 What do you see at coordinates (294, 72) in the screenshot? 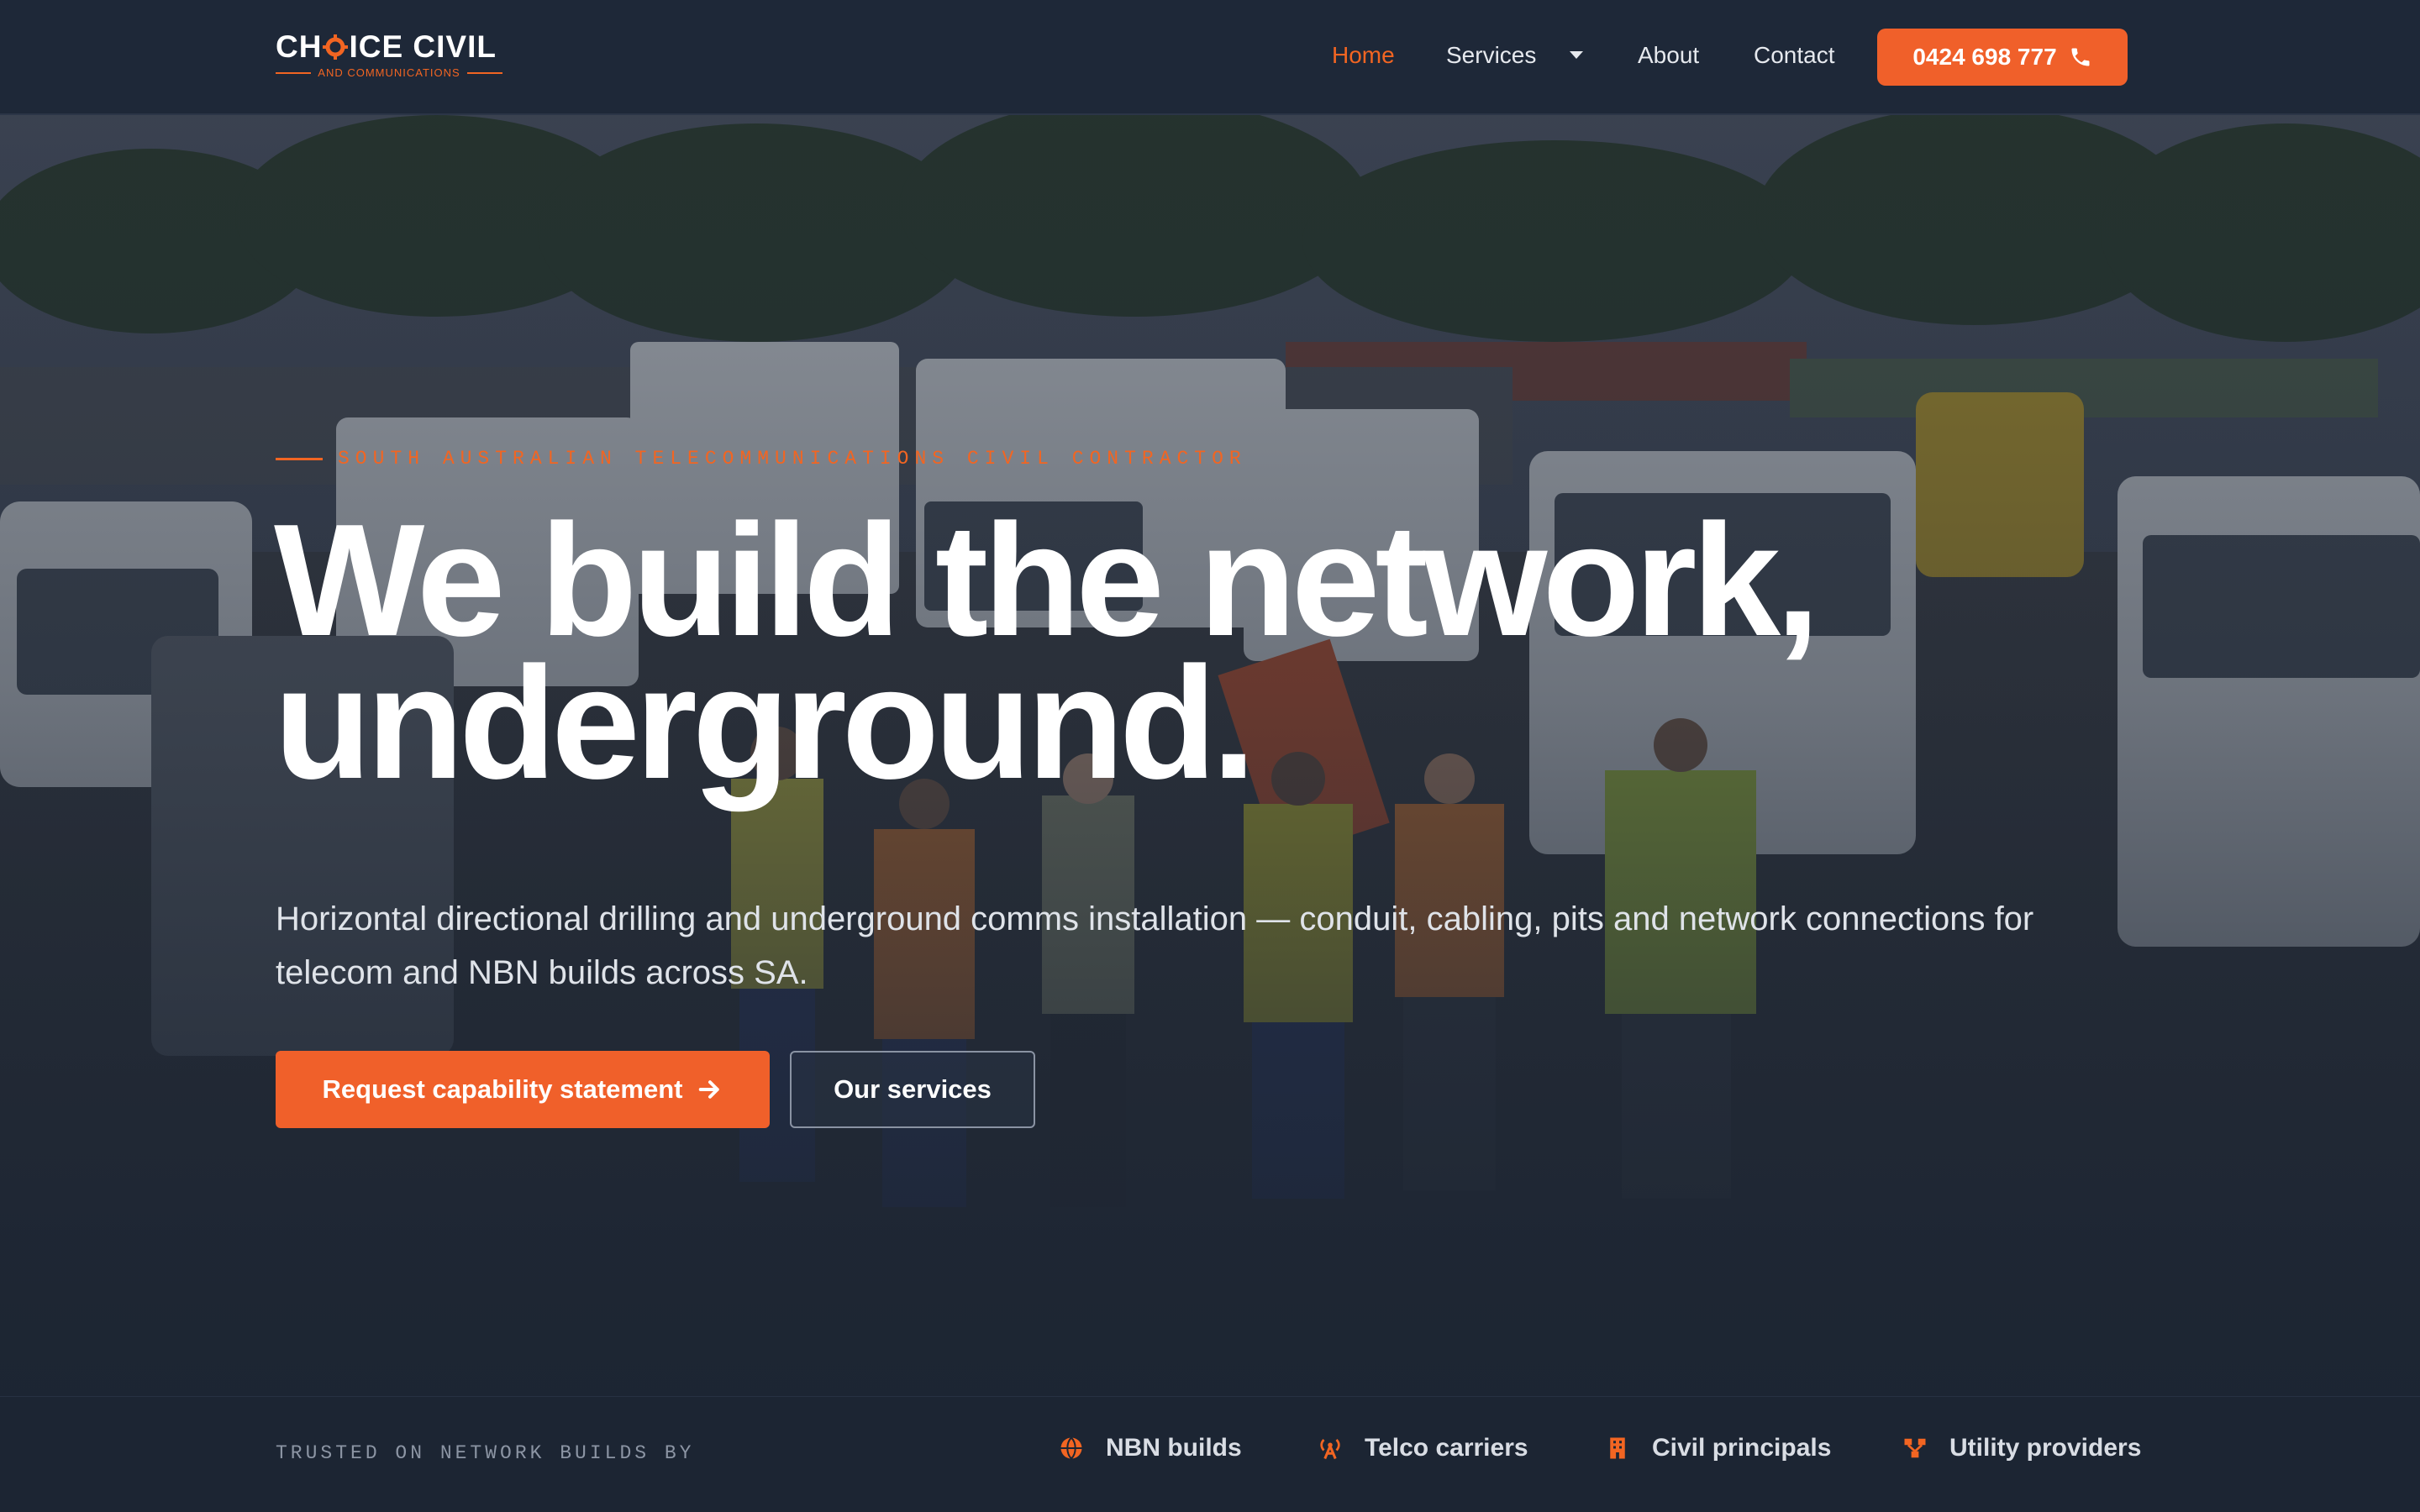
I see `logo-rule-left` at bounding box center [294, 72].